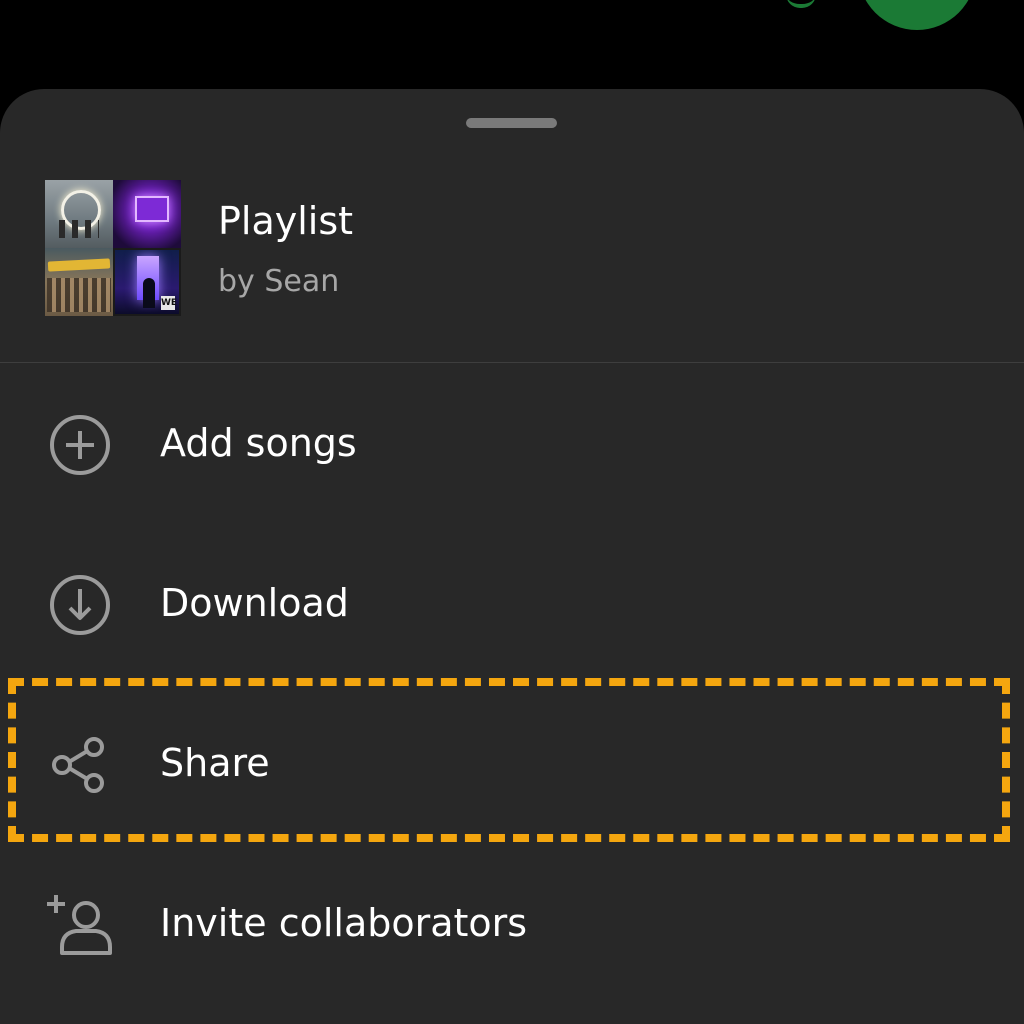  Describe the element at coordinates (80, 445) in the screenshot. I see `plus-circle-icon` at that location.